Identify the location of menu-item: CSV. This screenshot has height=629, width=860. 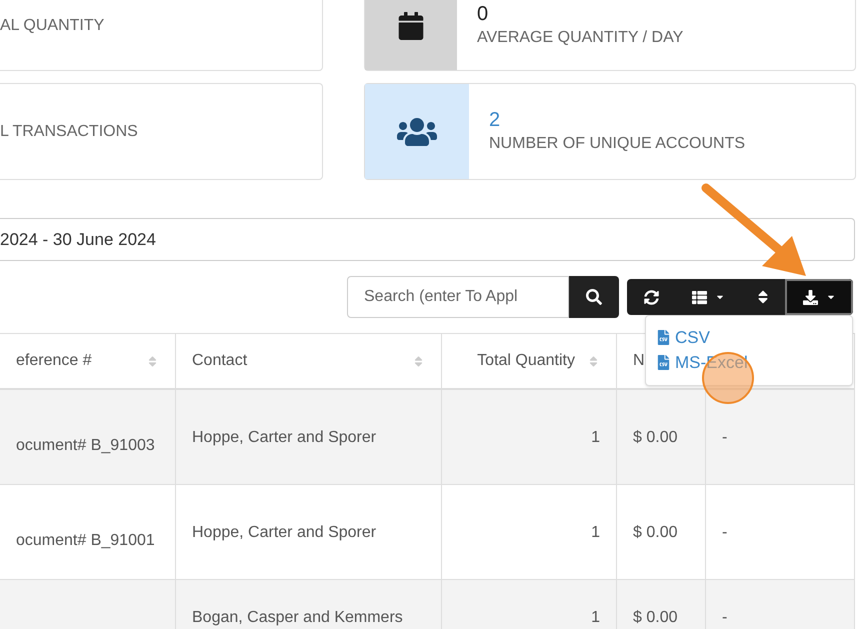
(754, 337).